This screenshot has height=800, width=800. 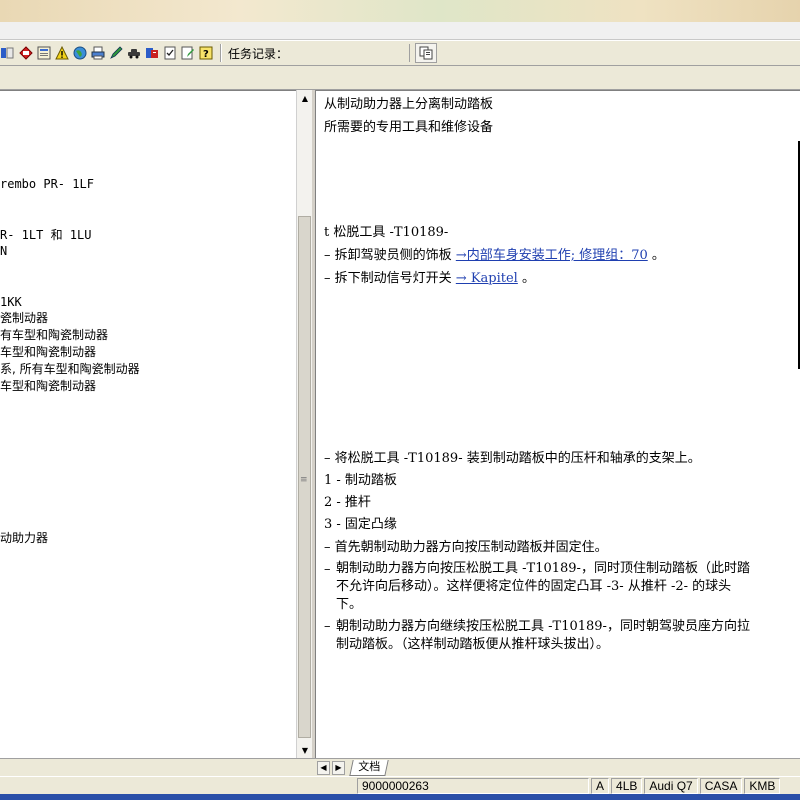 I want to click on checklist-icon, so click(x=170, y=53).